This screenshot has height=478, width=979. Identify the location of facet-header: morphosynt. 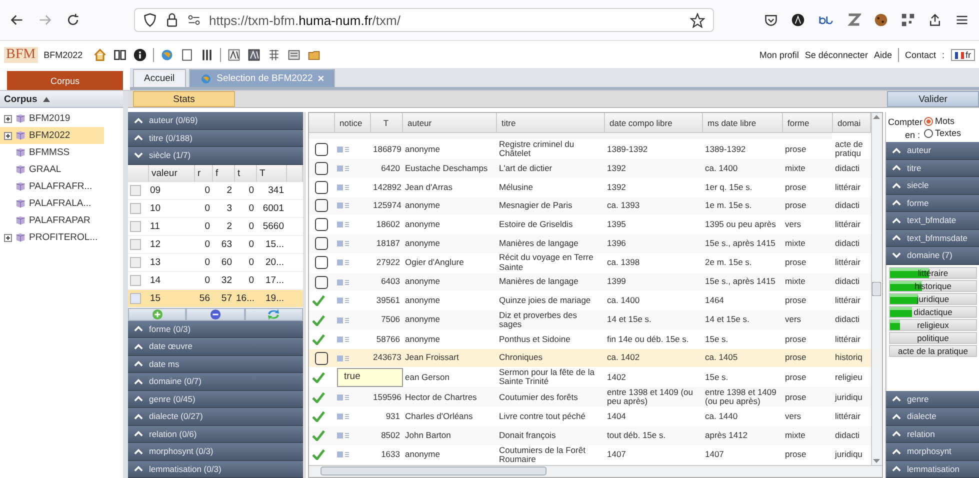
(932, 451).